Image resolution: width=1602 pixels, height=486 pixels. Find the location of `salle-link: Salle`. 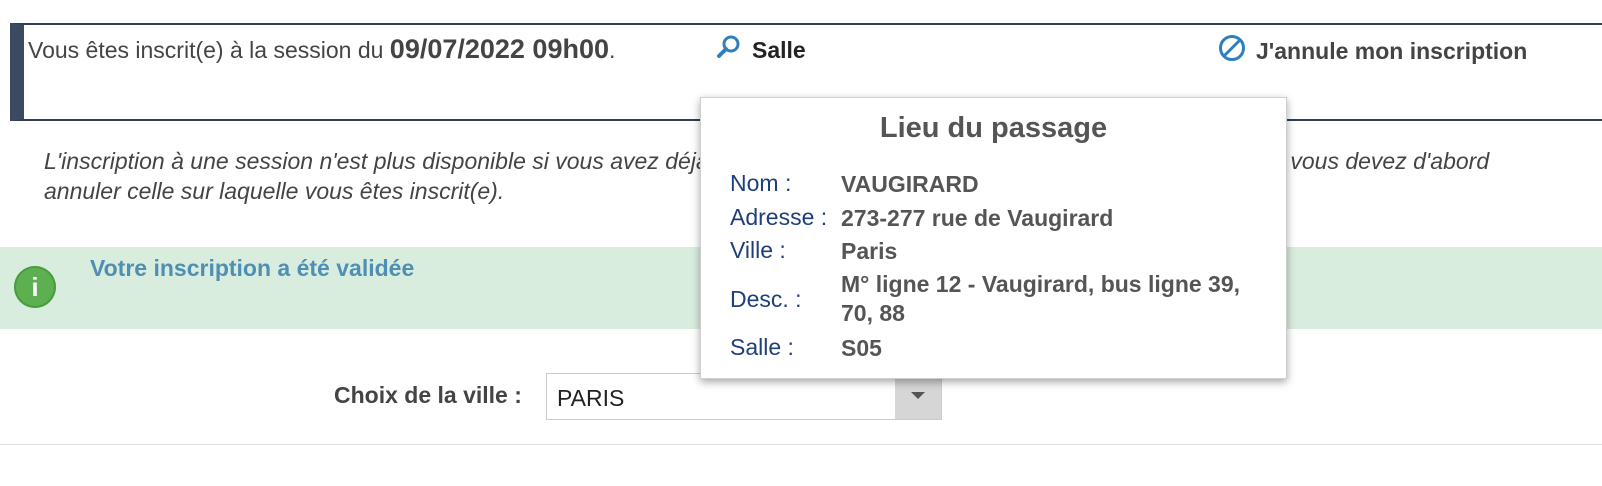

salle-link: Salle is located at coordinates (761, 50).